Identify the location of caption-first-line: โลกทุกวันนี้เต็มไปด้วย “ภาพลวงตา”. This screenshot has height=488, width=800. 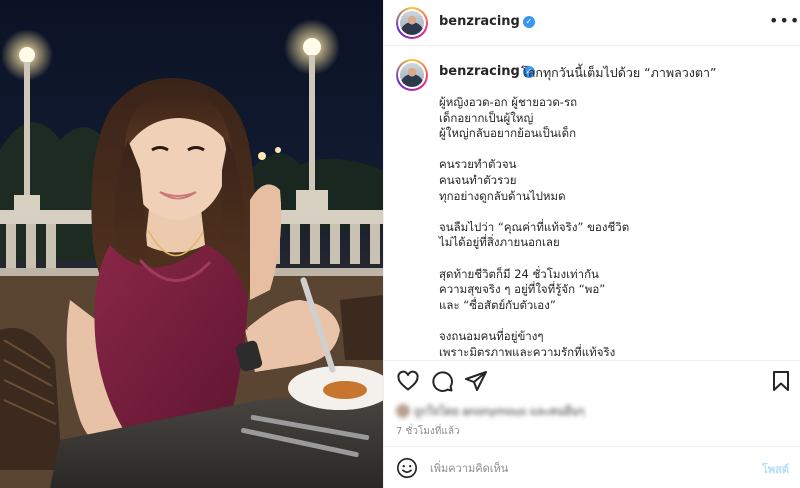
(619, 72).